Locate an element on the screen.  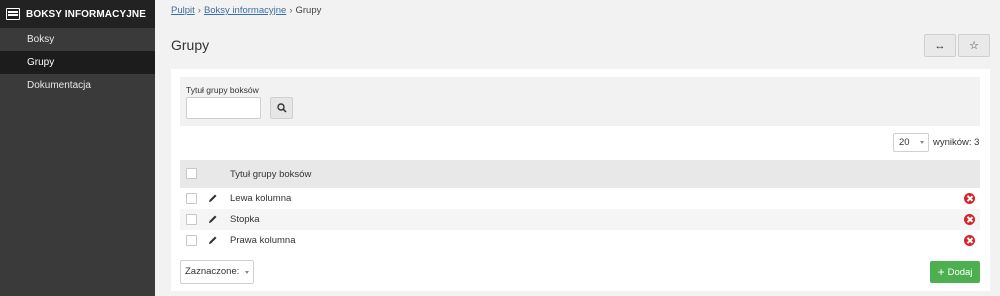
add-button-label: Dodaj is located at coordinates (960, 272).